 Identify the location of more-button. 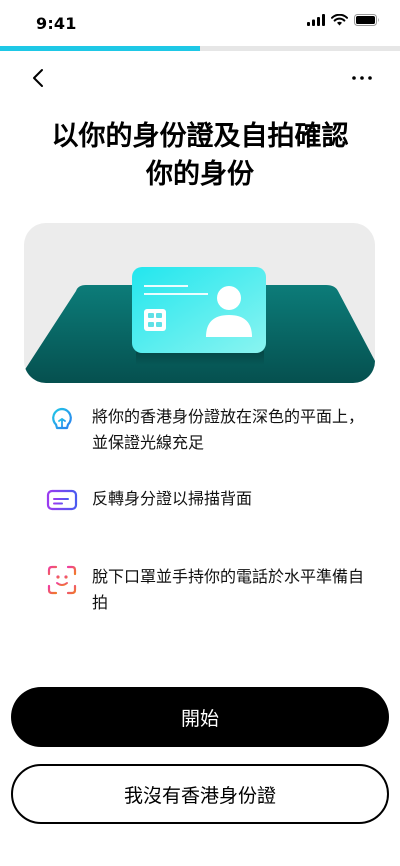
(362, 78).